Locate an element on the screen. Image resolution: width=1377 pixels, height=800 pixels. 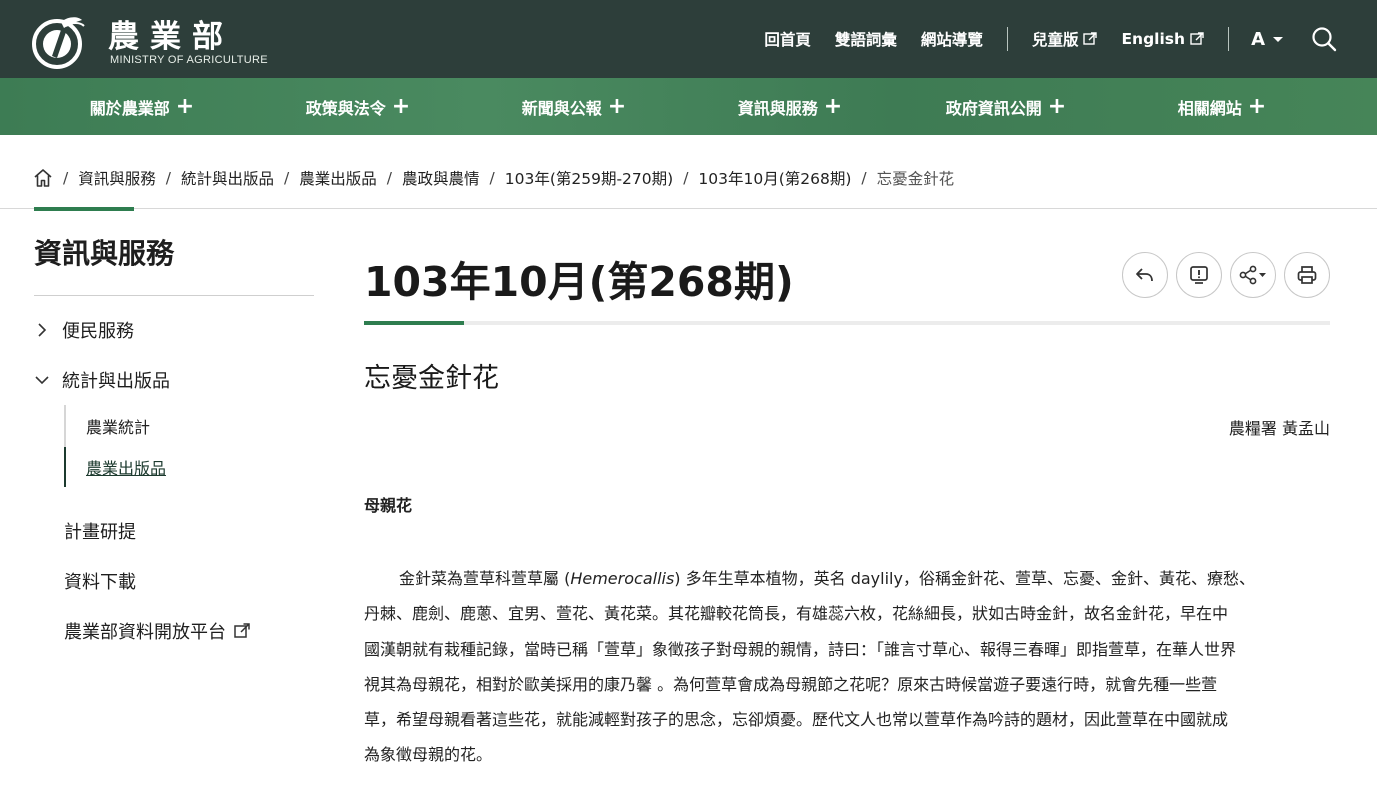
glossary-link: 雙語詞彙 is located at coordinates (866, 39).